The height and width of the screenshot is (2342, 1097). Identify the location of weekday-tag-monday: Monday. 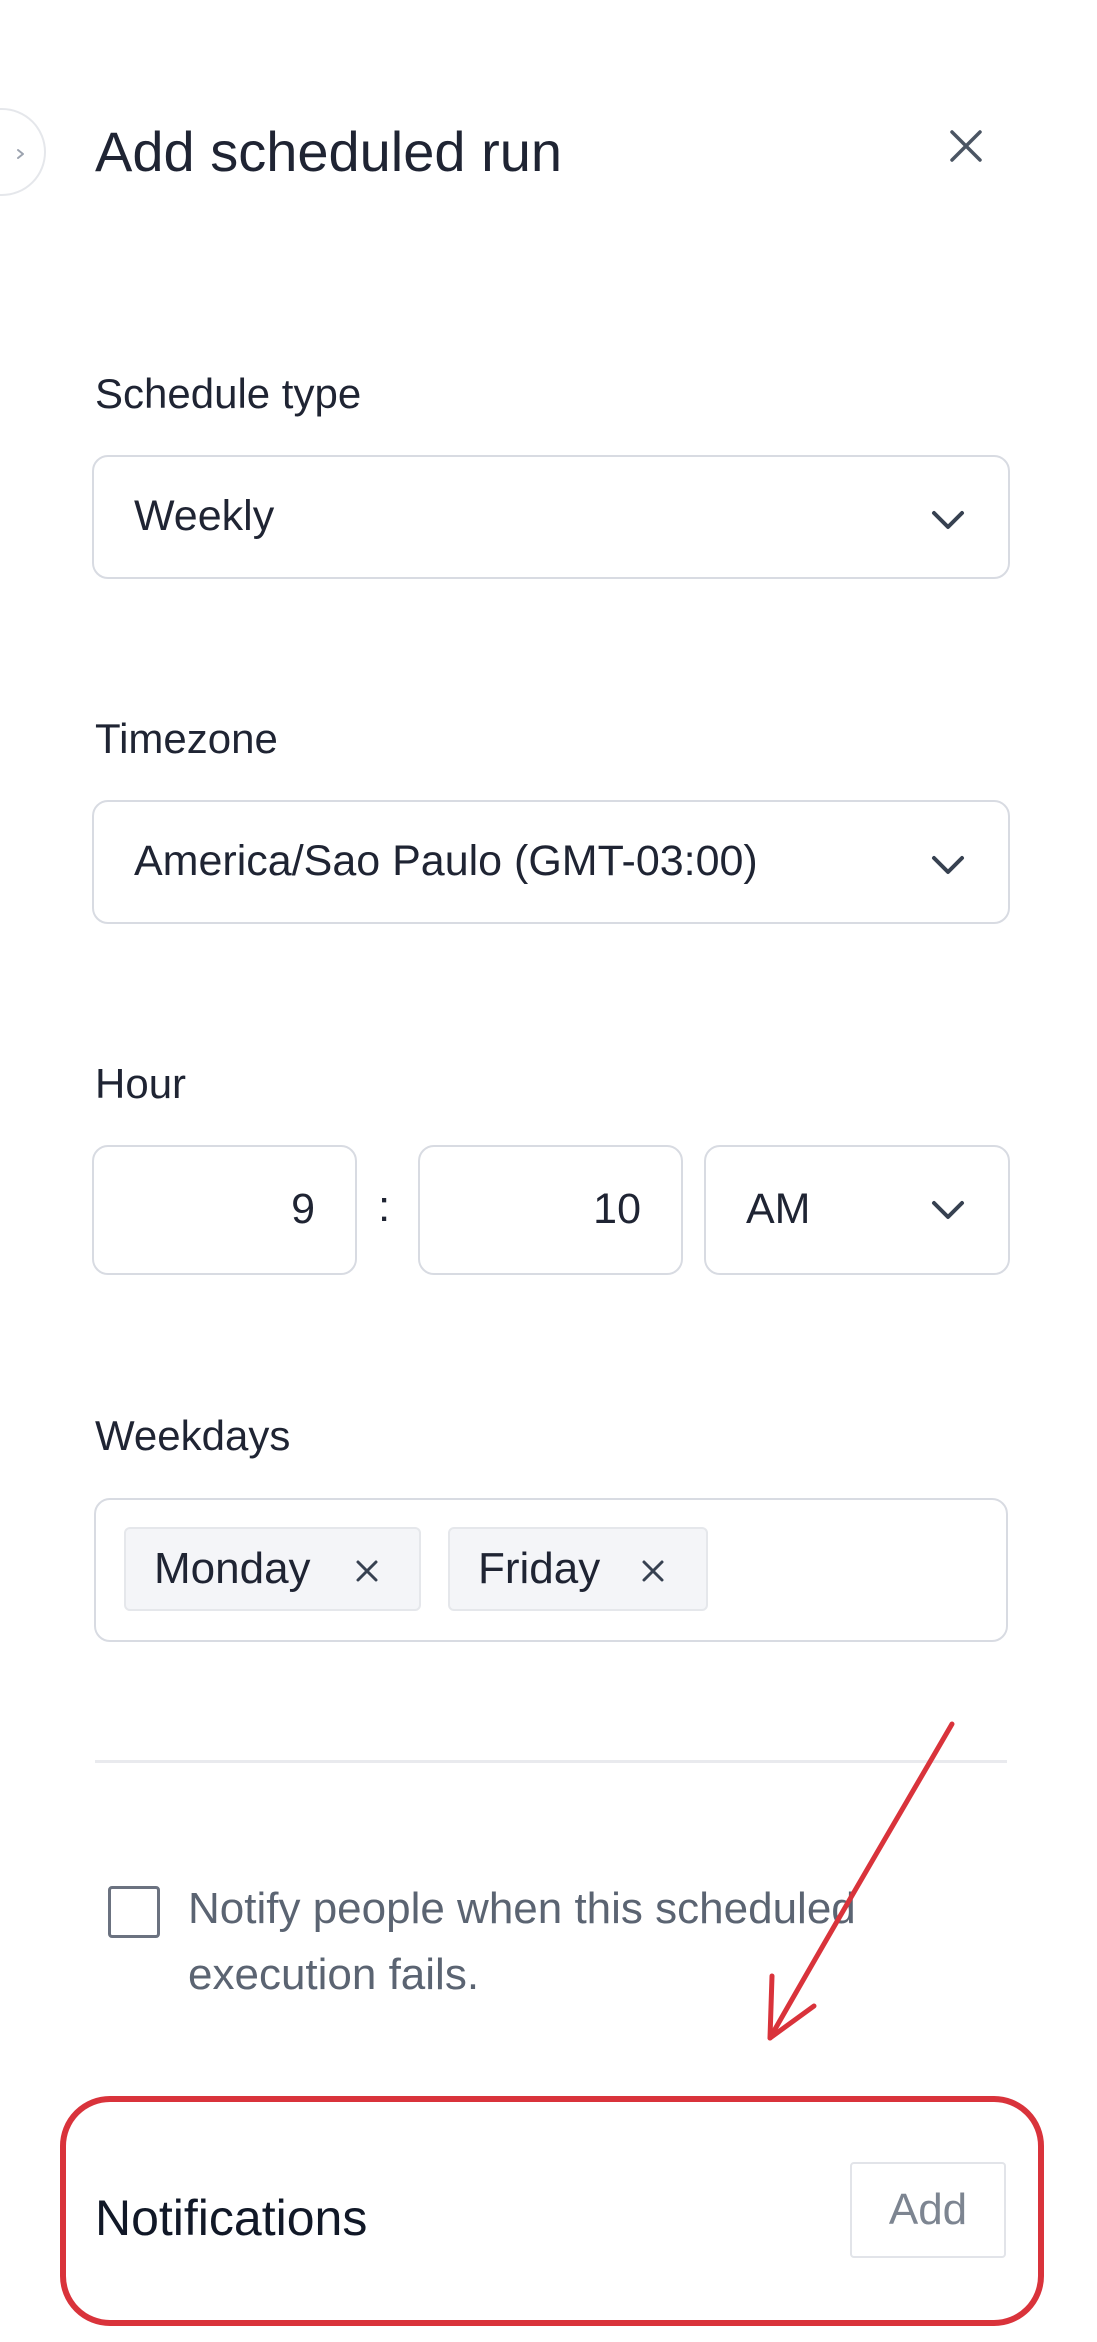
(272, 1569).